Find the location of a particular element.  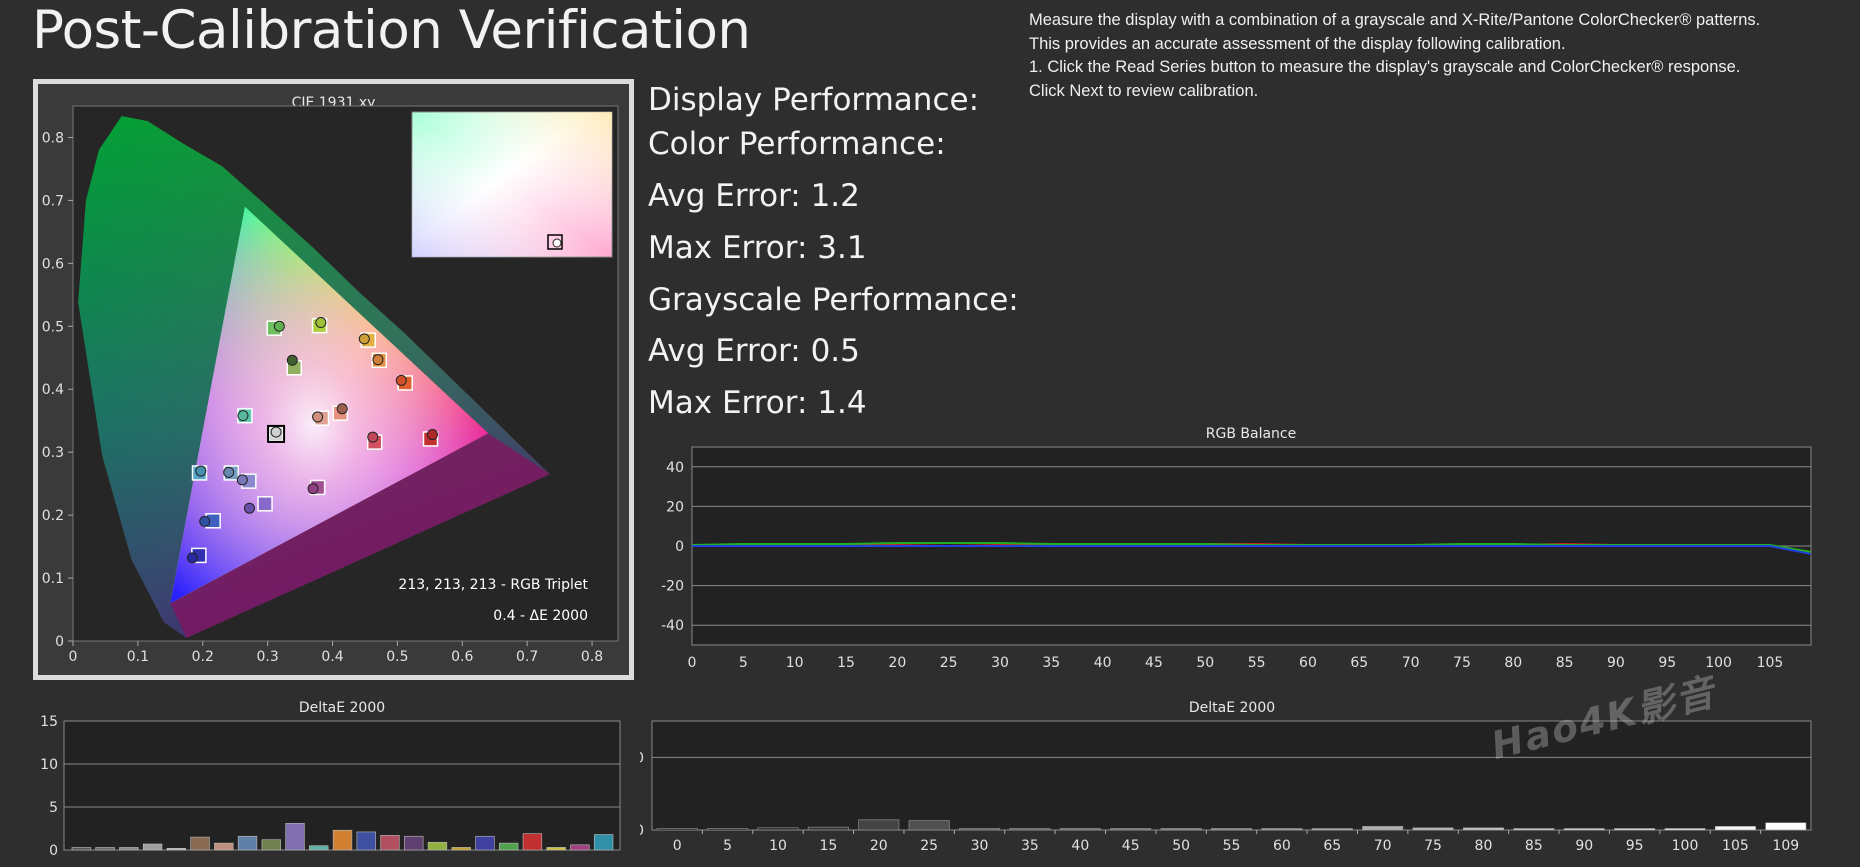

x-tick-label: 0.2 is located at coordinates (203, 657).